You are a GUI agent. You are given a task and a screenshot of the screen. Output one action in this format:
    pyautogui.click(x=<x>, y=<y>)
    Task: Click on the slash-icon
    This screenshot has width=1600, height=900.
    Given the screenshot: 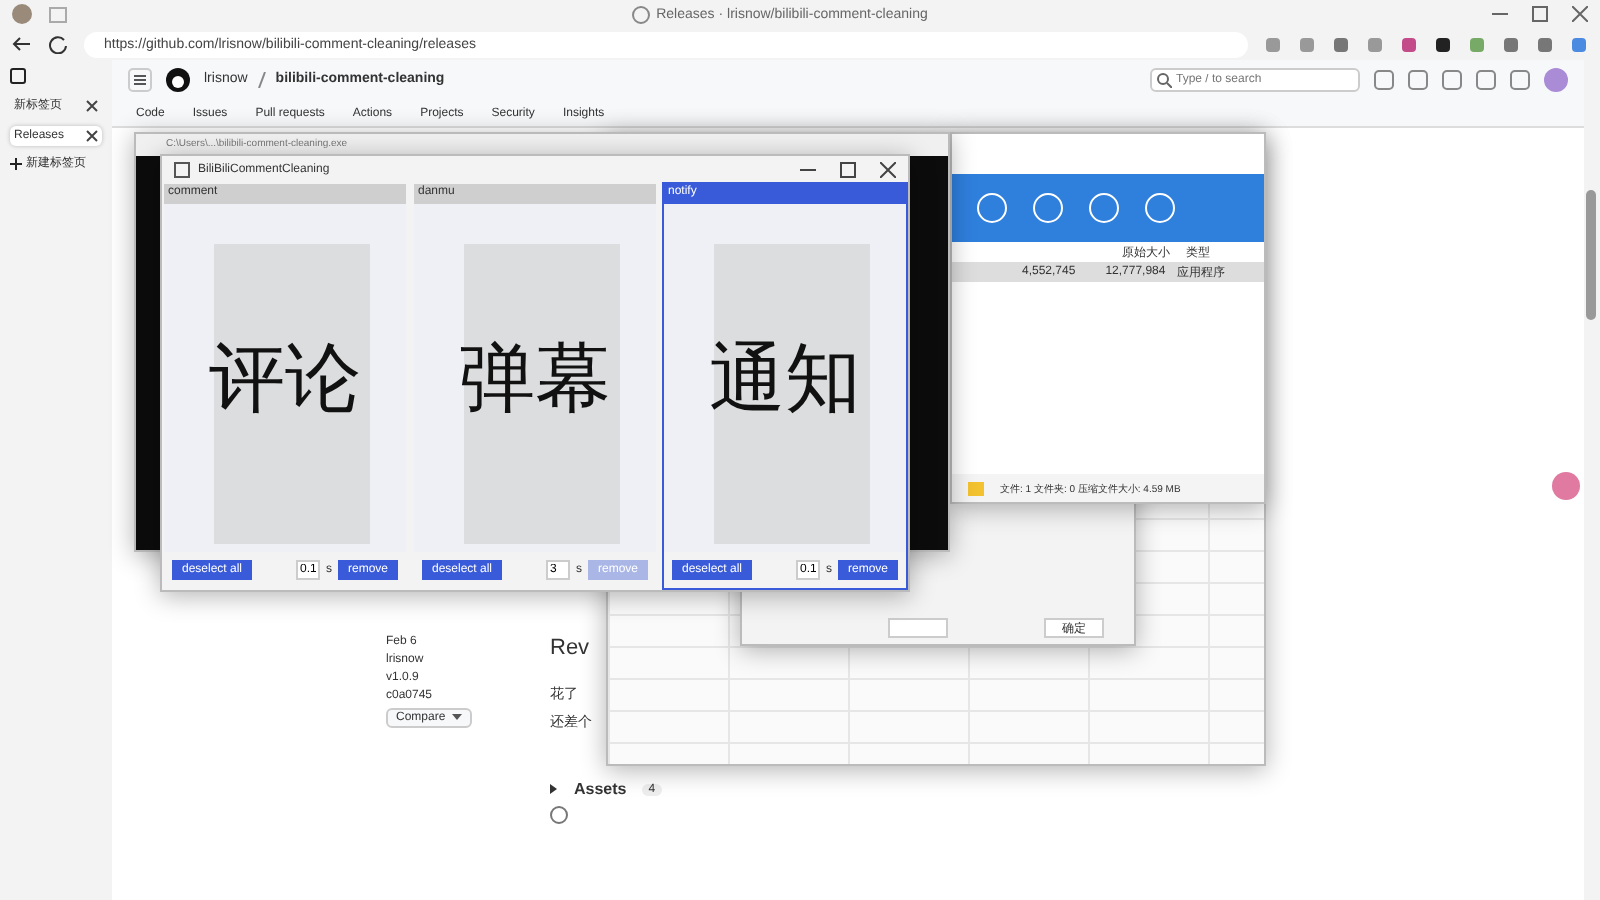 What is the action you would take?
    pyautogui.click(x=261, y=80)
    